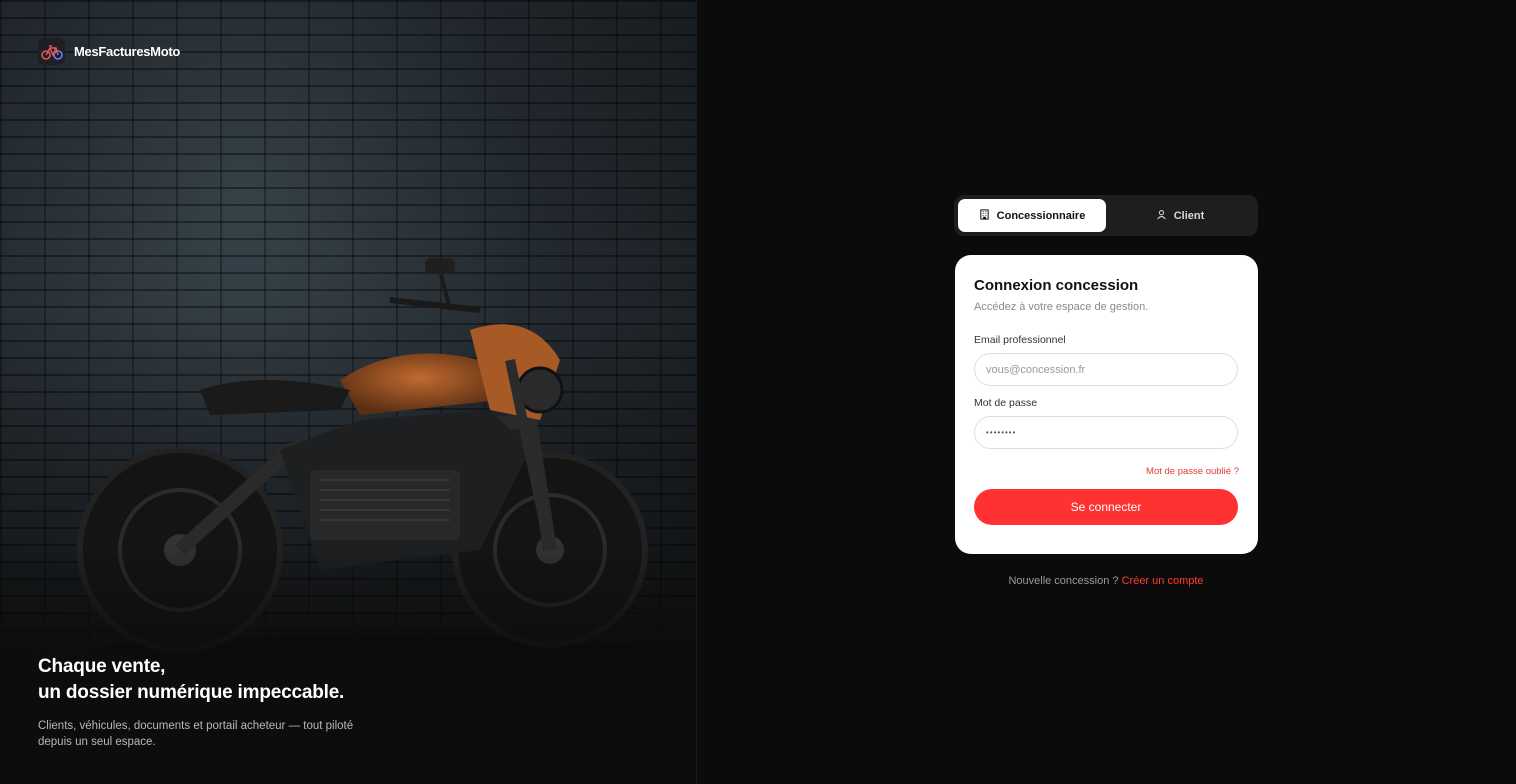 The width and height of the screenshot is (1516, 784). I want to click on bicycle-icon, so click(51, 51).